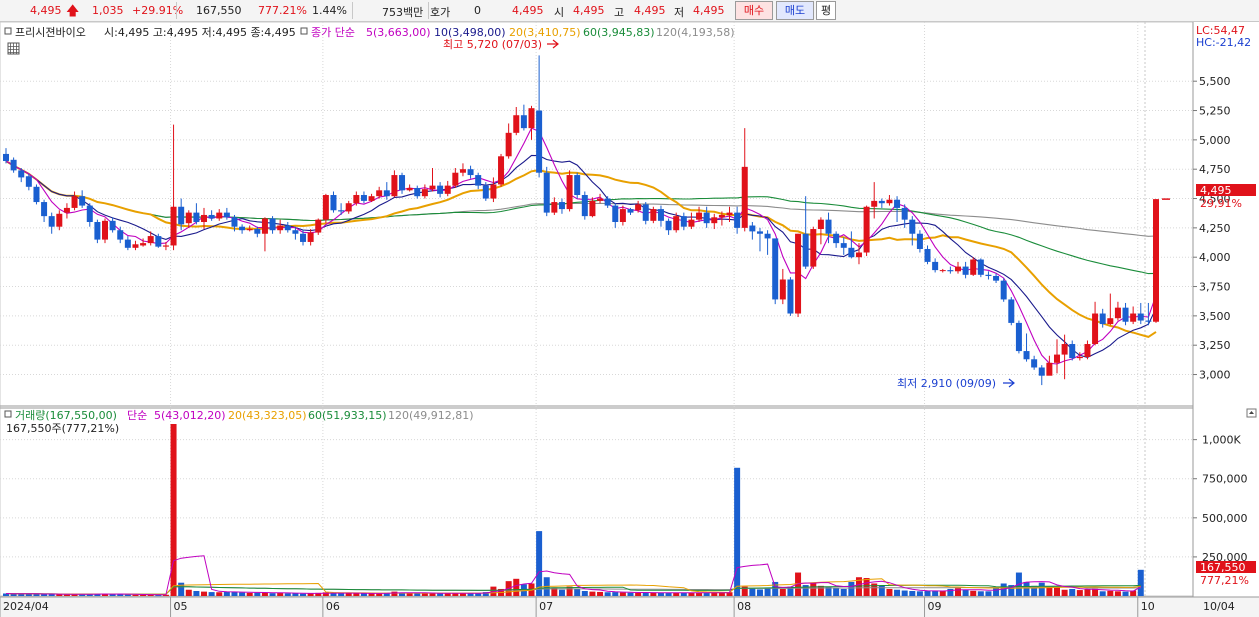 The height and width of the screenshot is (617, 1259). Describe the element at coordinates (176, 10) in the screenshot. I see `separator` at that location.